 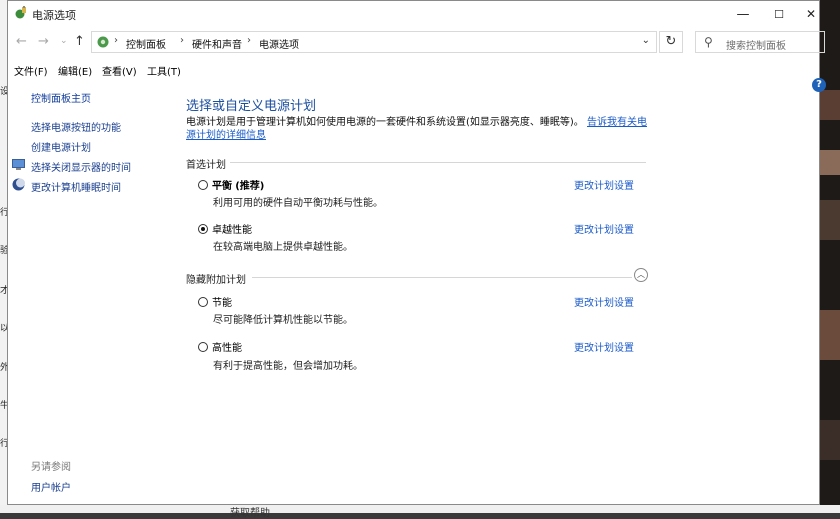 I want to click on hidden-plans-heading: 隐藏附加计划, so click(x=216, y=280).